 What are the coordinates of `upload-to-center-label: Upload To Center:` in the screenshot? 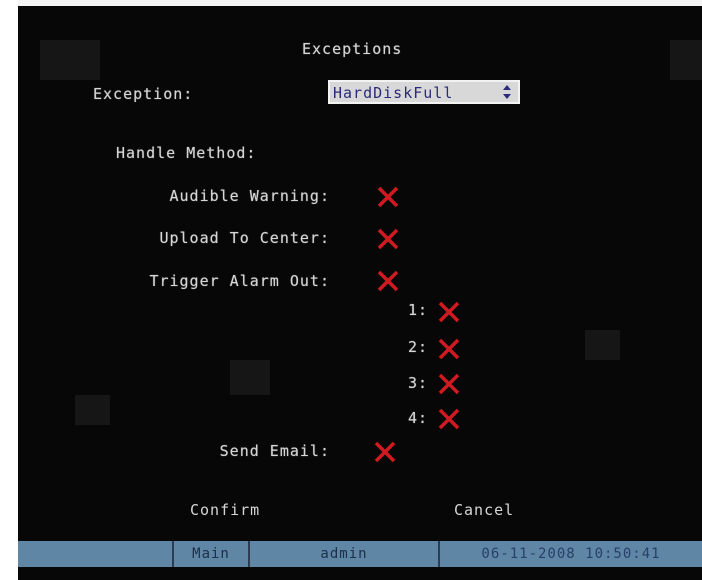 It's located at (244, 238).